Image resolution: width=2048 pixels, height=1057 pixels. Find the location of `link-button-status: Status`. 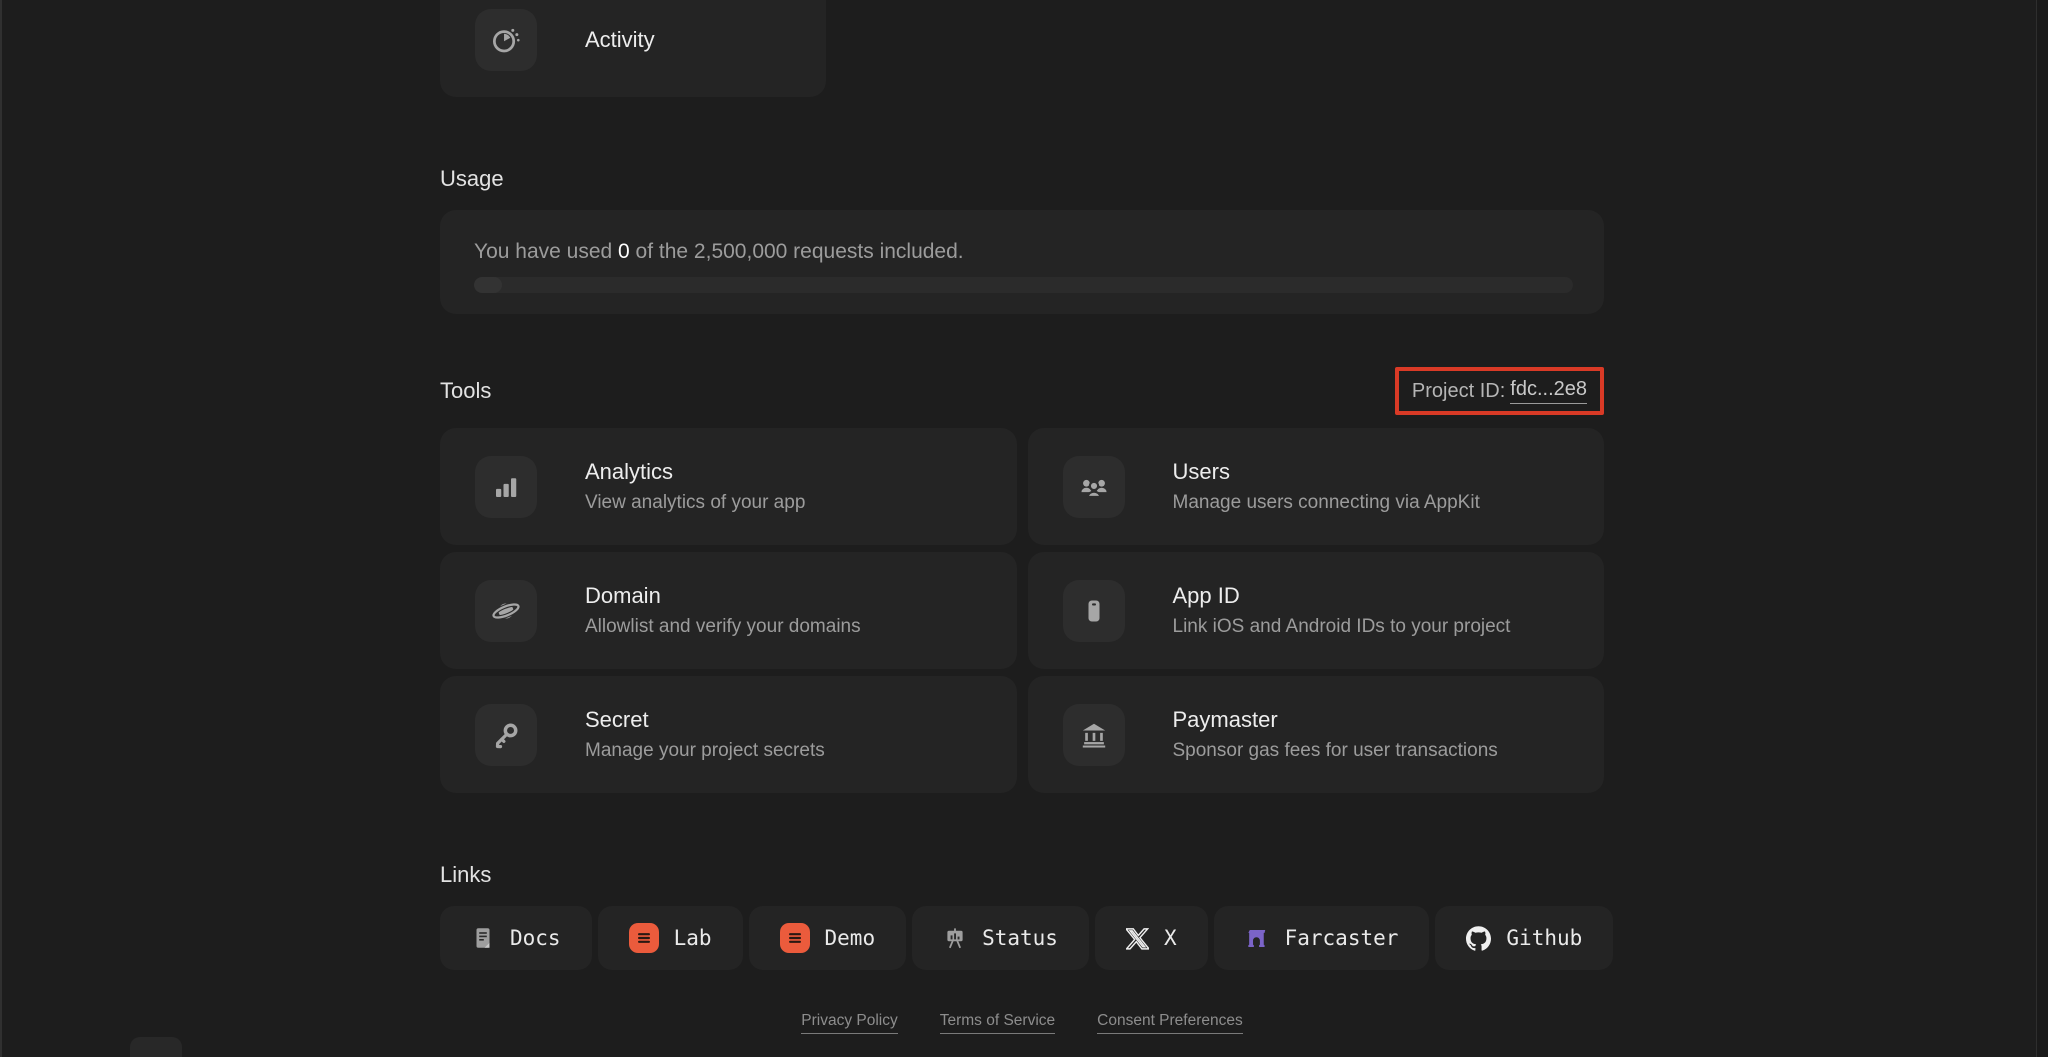

link-button-status: Status is located at coordinates (1000, 938).